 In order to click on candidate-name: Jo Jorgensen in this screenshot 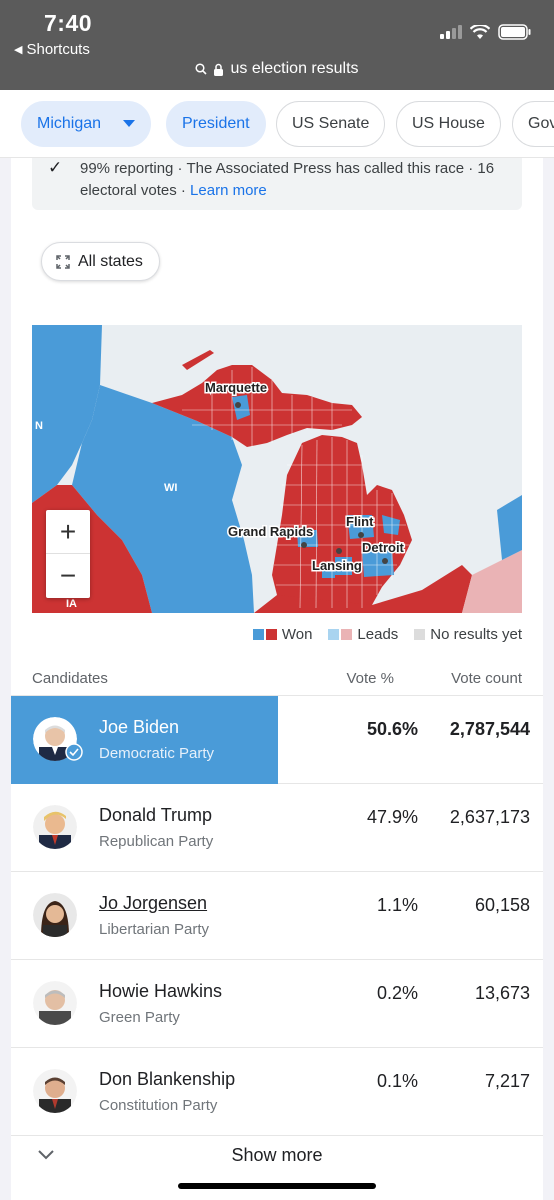, I will do `click(153, 903)`.